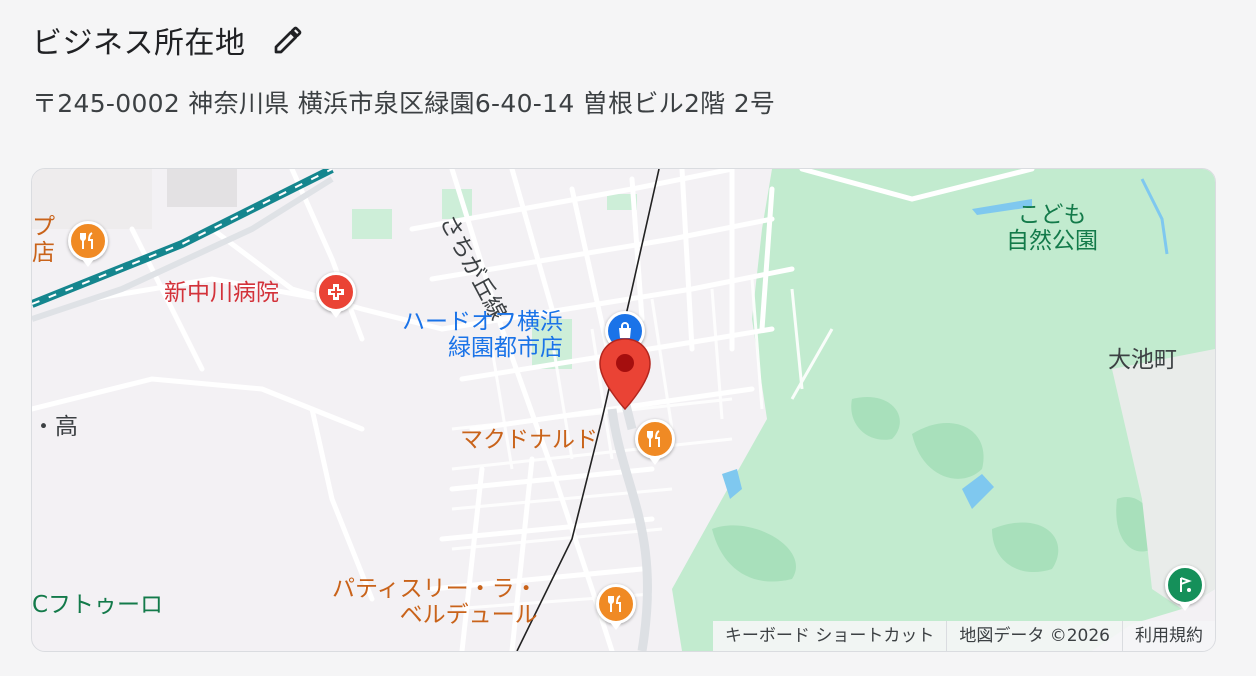  I want to click on terms-link: 利用規約, so click(1168, 636).